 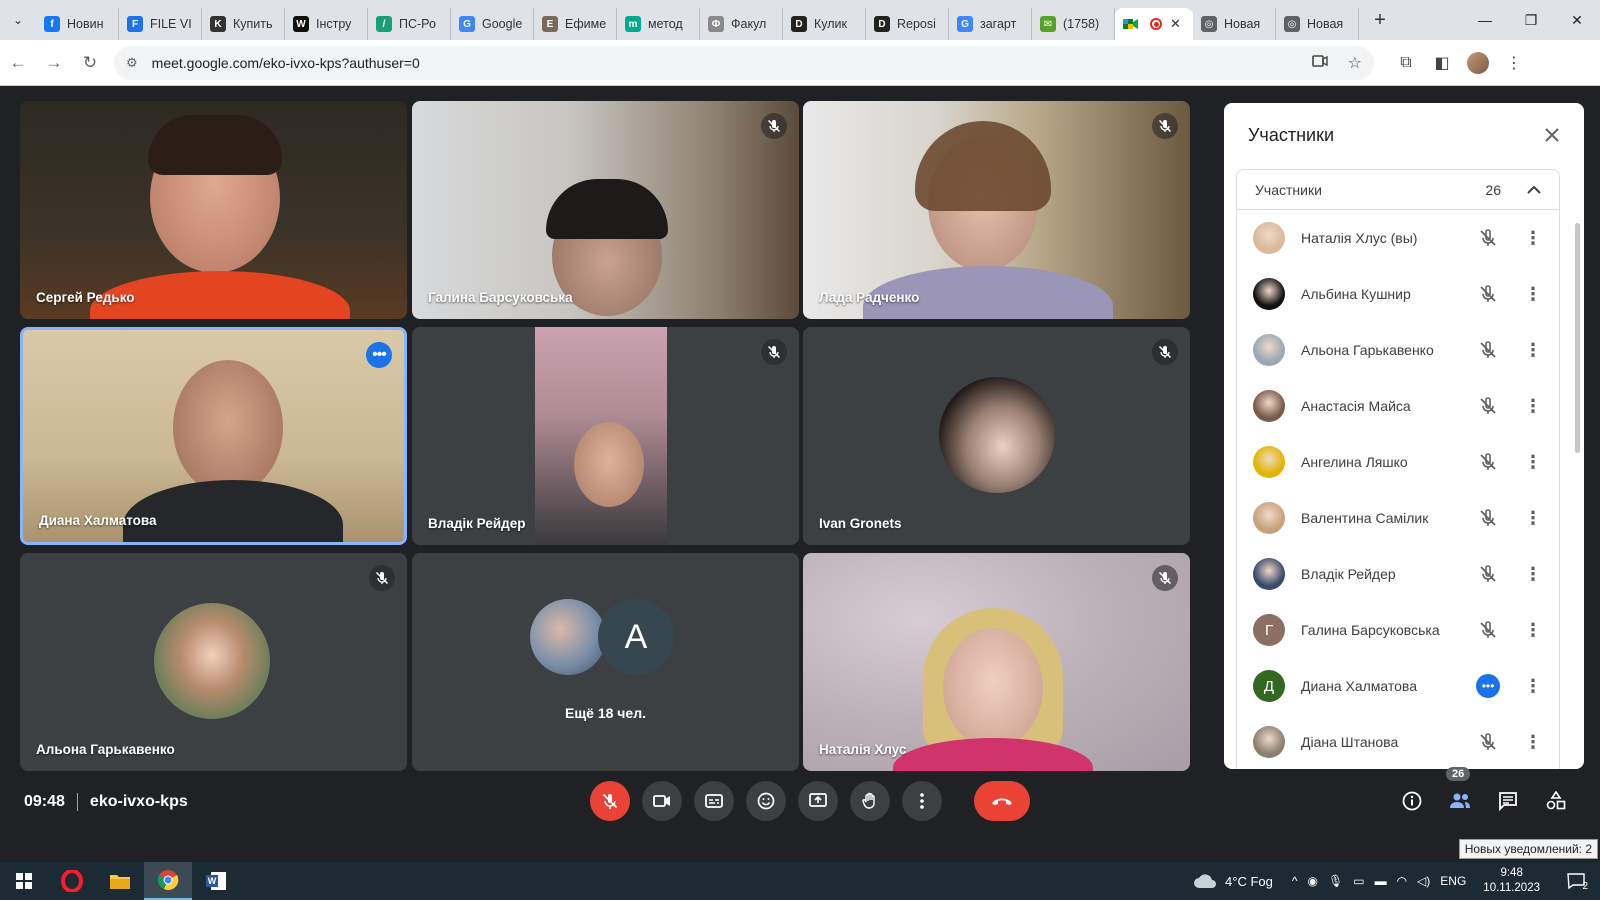 I want to click on video-tile: Альона Гарькавенко, so click(x=213, y=662).